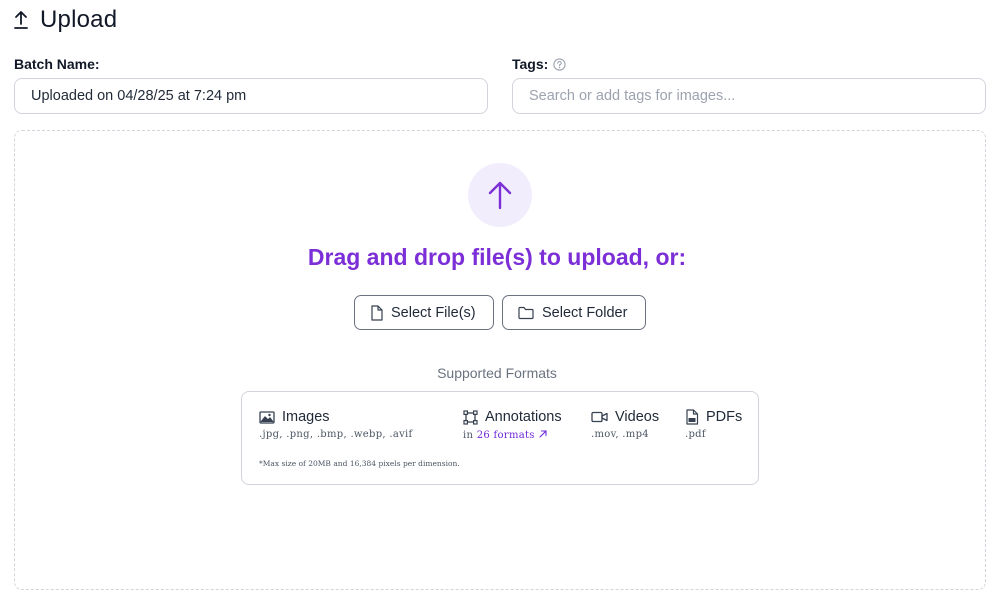 The width and height of the screenshot is (994, 603). Describe the element at coordinates (424, 312) in the screenshot. I see `select-files-button: Select File(s)` at that location.